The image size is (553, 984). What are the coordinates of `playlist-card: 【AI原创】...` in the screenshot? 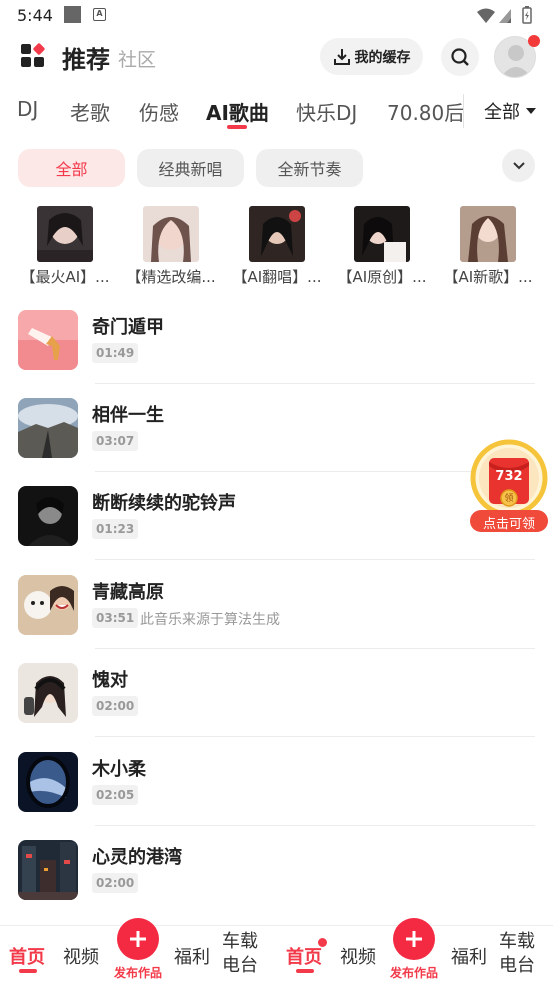 It's located at (382, 246).